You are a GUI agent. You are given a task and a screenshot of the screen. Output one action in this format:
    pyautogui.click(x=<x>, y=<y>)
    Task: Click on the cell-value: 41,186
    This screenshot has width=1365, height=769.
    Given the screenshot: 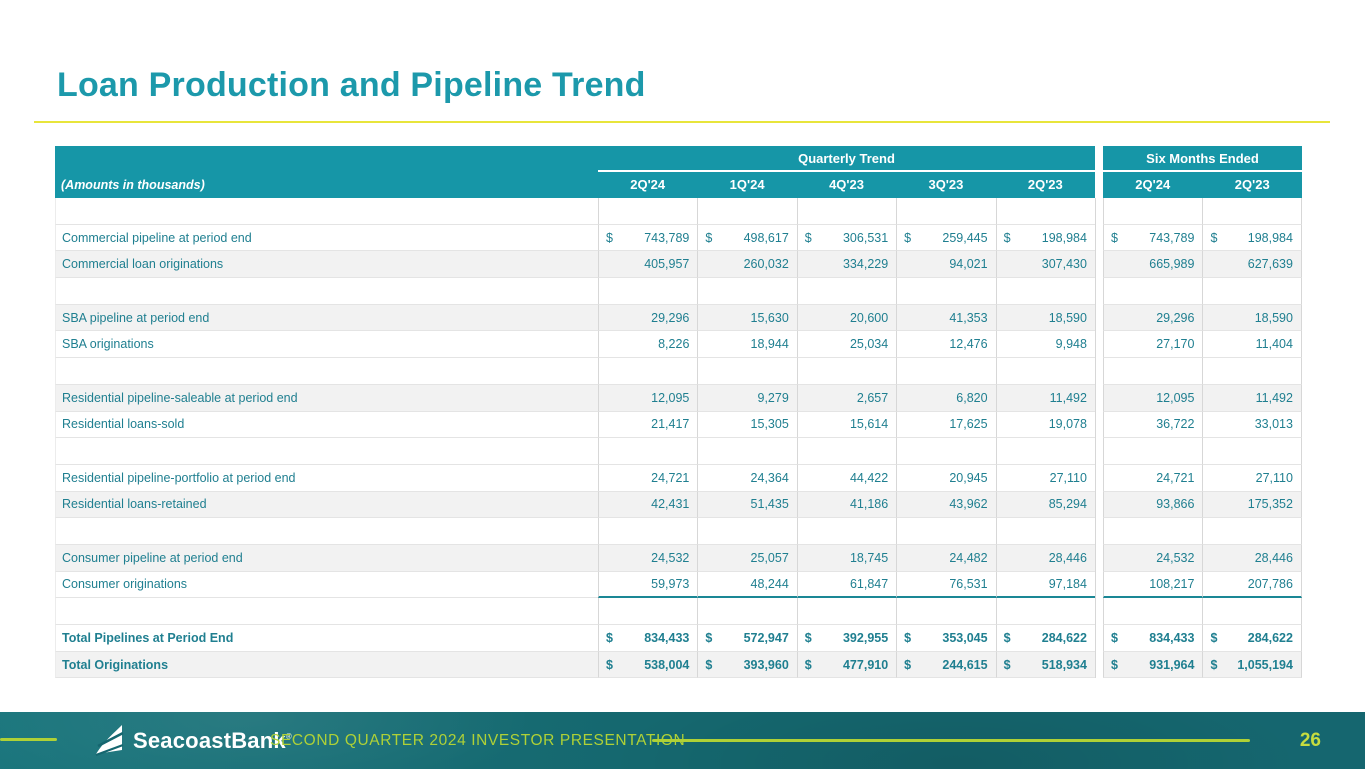 What is the action you would take?
    pyautogui.click(x=869, y=504)
    